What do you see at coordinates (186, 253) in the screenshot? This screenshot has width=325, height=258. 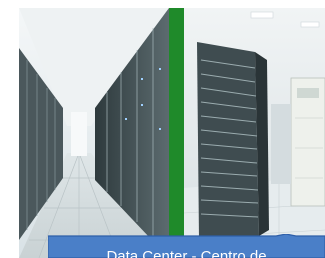 I see `caption-text: Data Center - Centro de` at bounding box center [186, 253].